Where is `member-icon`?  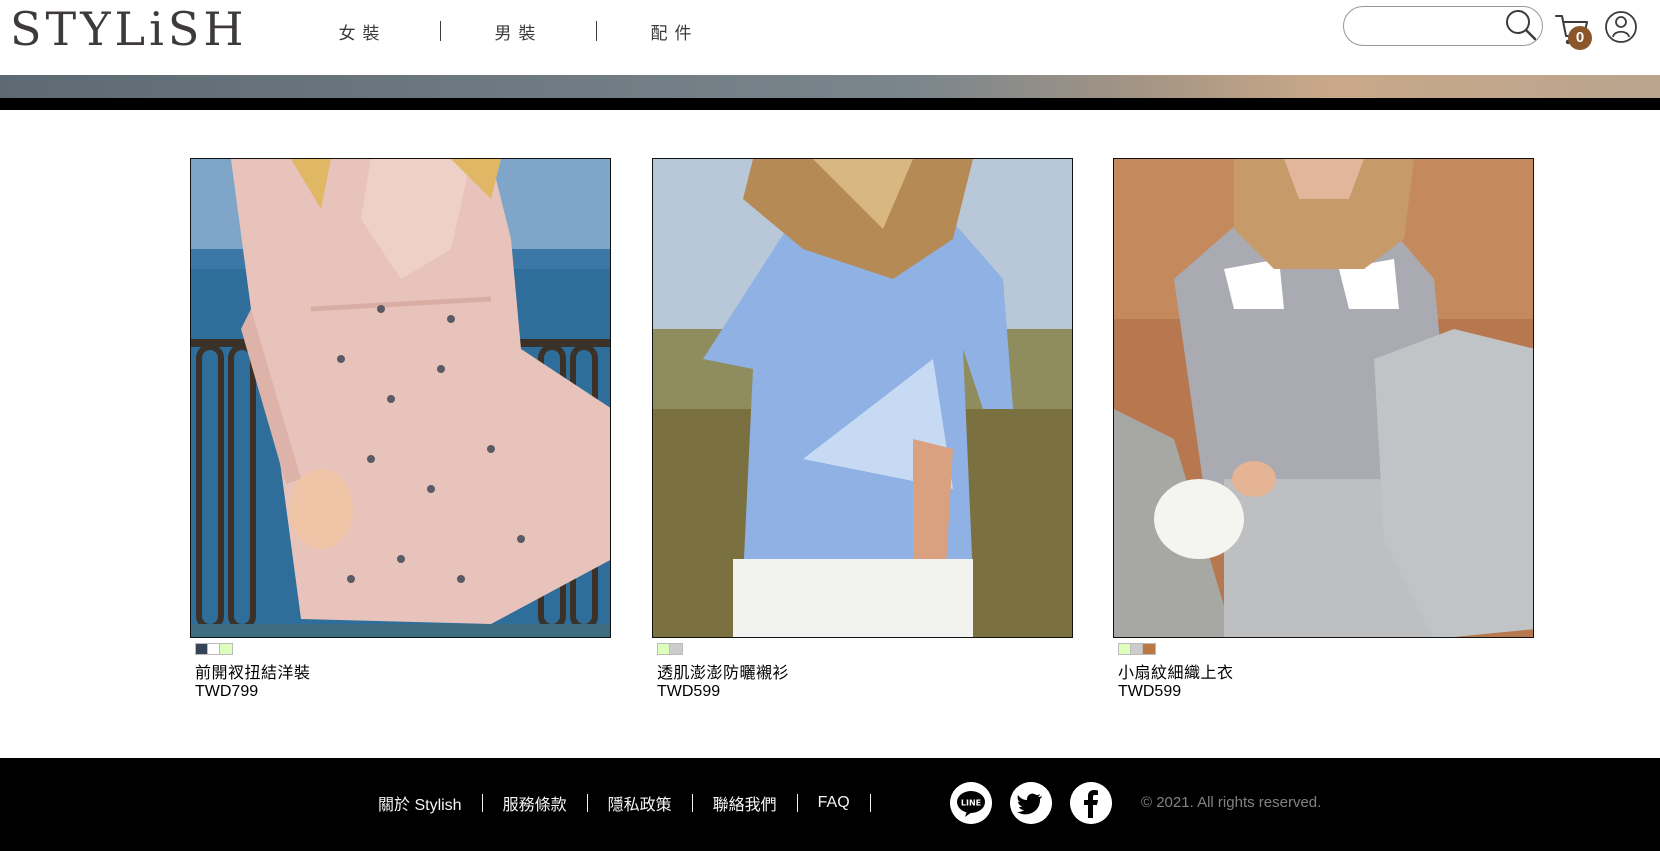
member-icon is located at coordinates (1621, 27).